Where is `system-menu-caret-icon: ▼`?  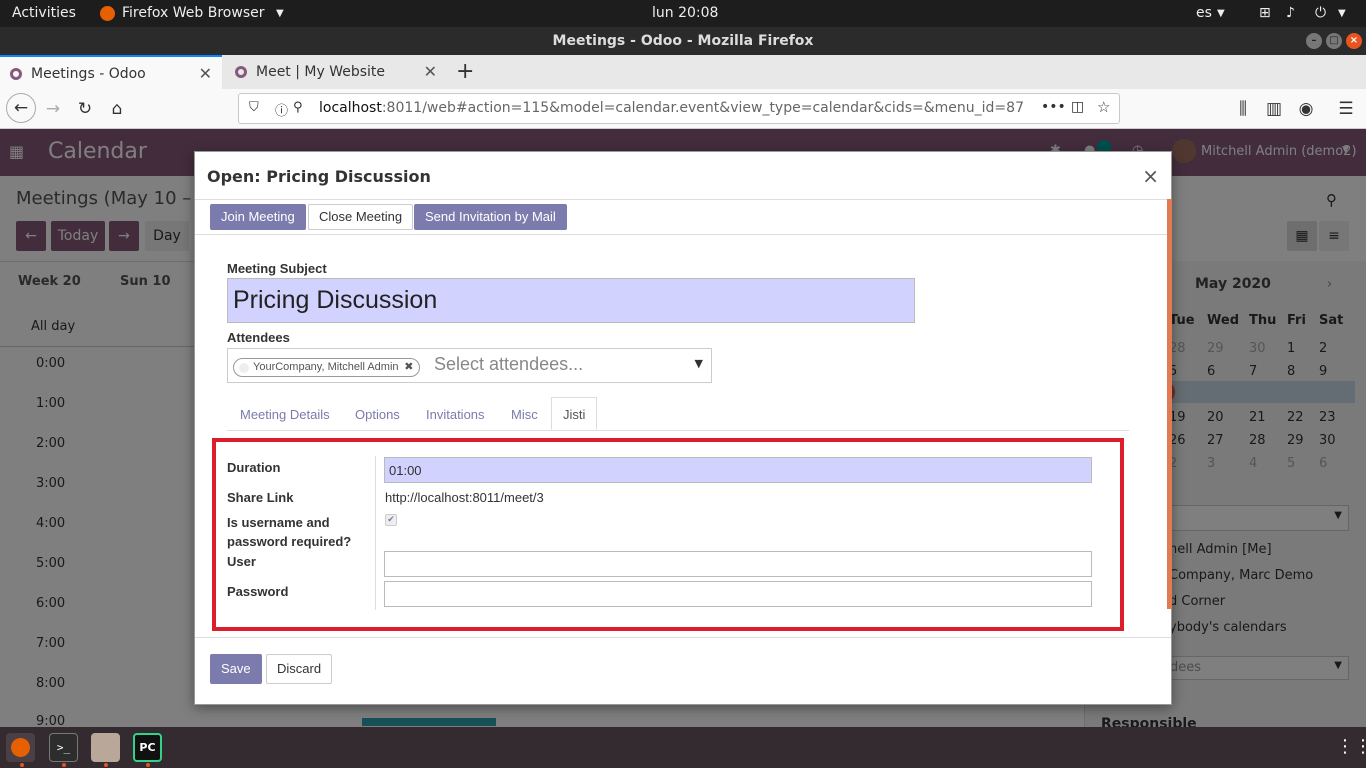
system-menu-caret-icon: ▼ is located at coordinates (1342, 13).